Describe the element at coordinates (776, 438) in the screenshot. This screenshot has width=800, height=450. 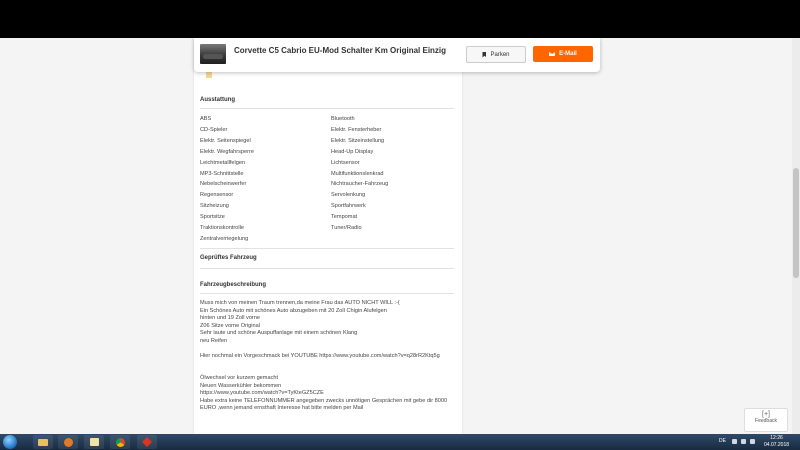
I see `clock-time: 12:26` at that location.